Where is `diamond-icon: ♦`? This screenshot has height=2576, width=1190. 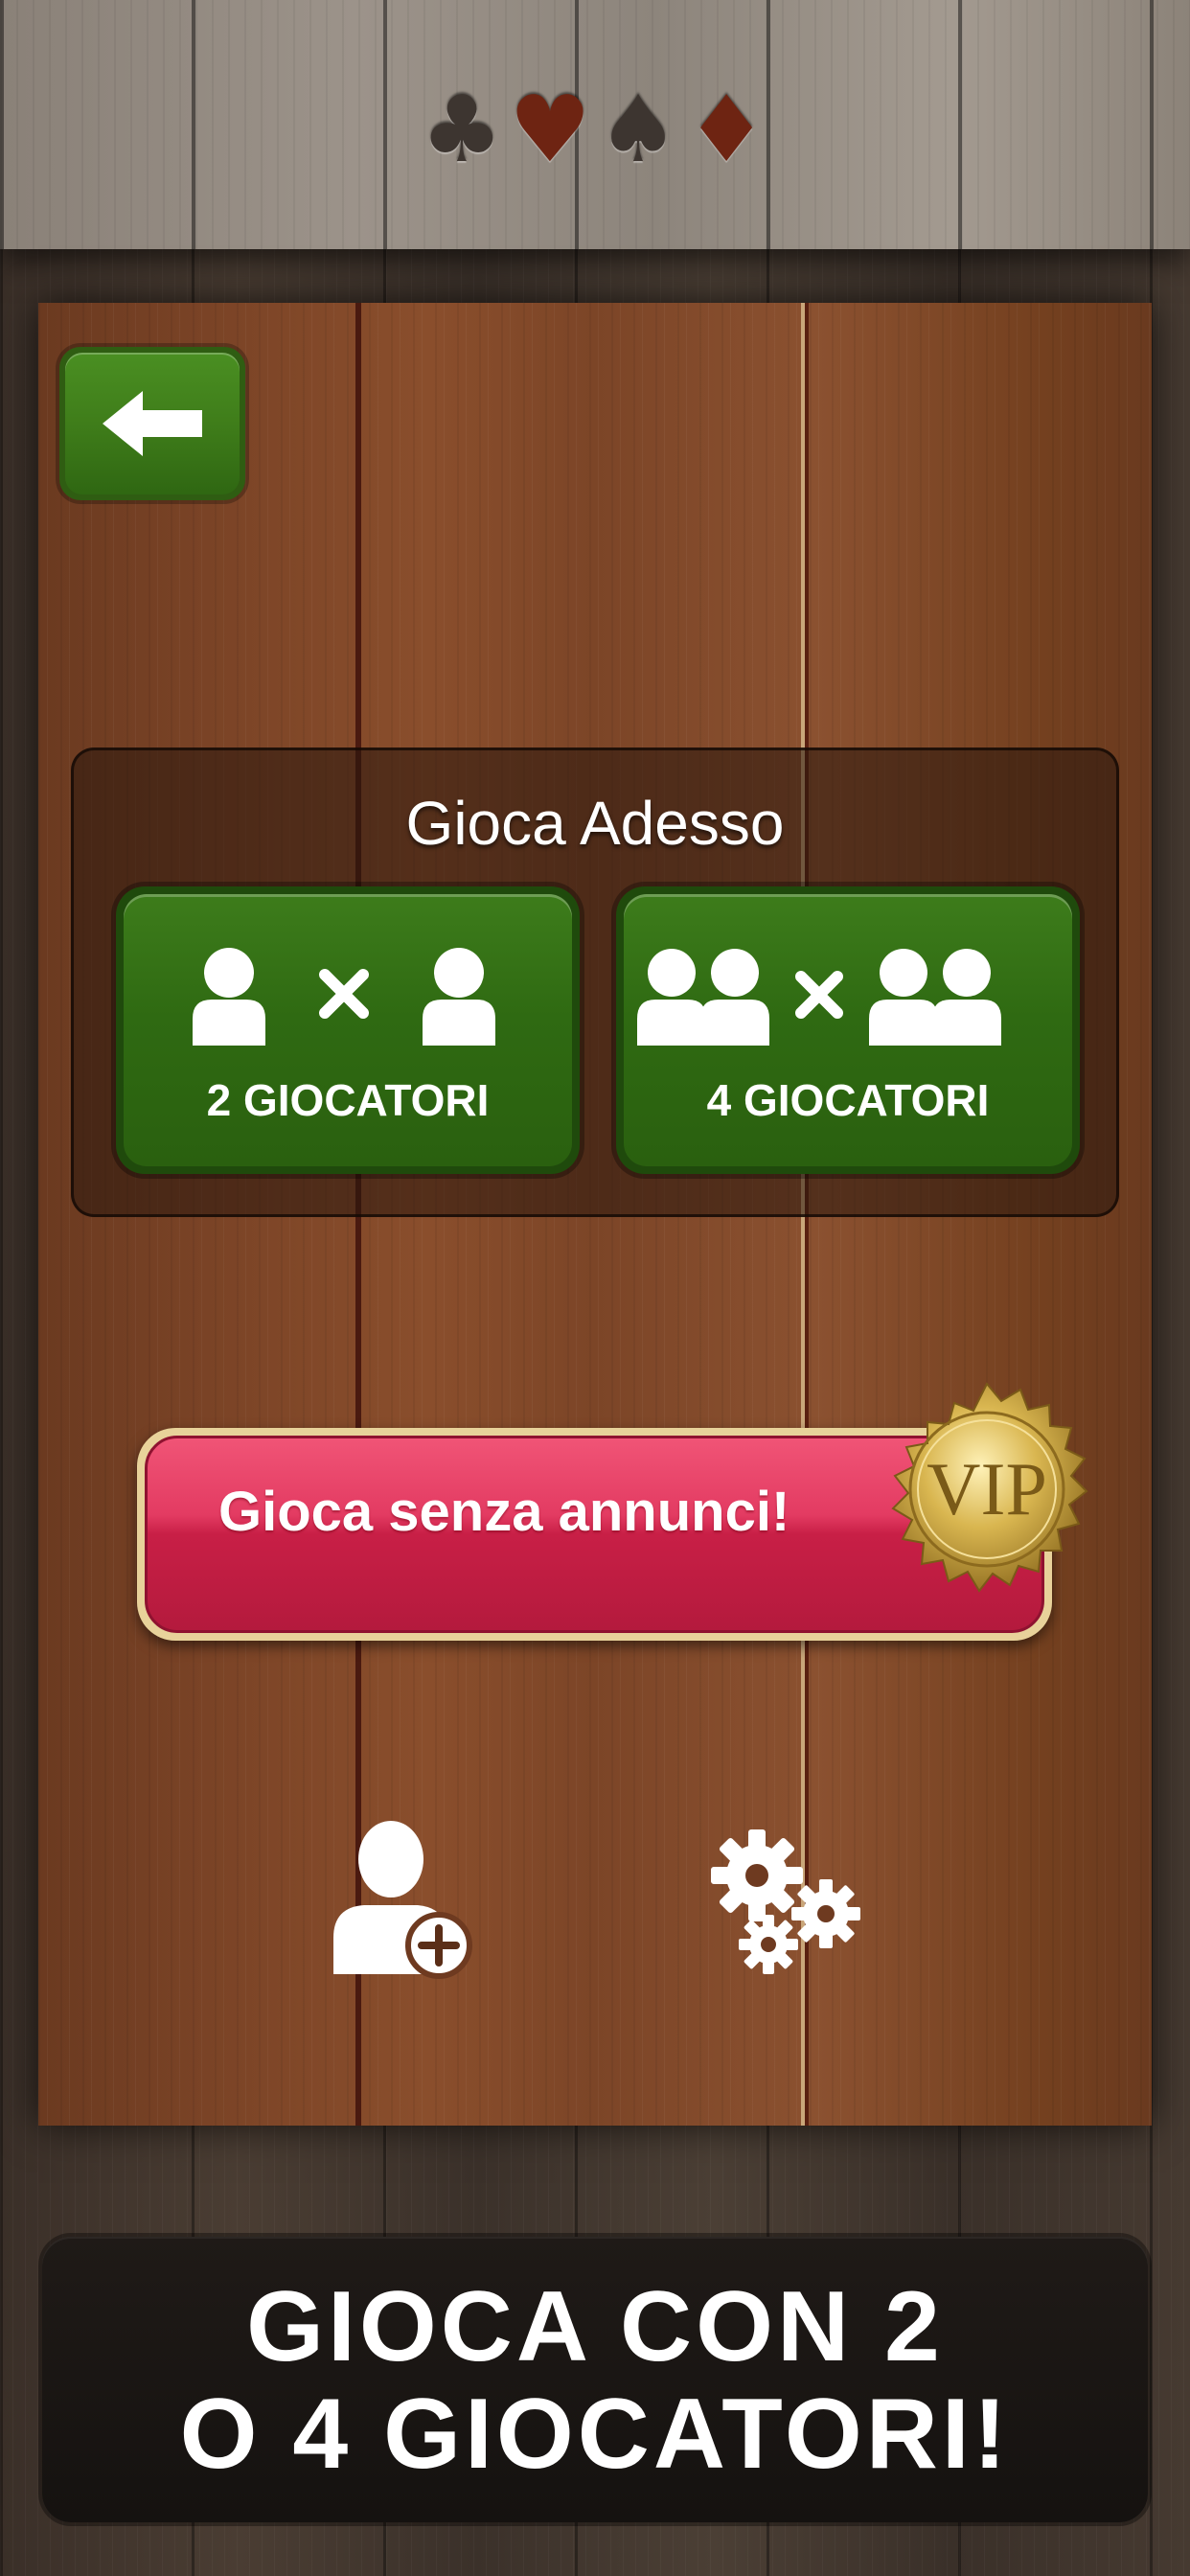
diamond-icon: ♦ is located at coordinates (728, 129).